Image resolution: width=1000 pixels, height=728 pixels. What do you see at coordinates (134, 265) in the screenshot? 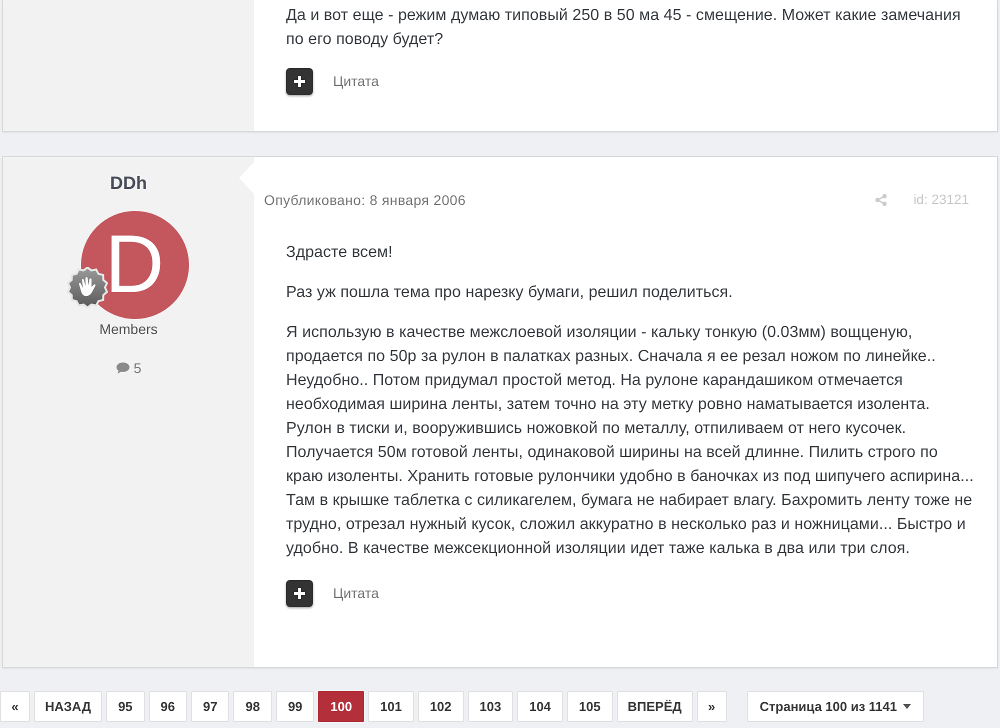
I see `avatar-letter: D` at bounding box center [134, 265].